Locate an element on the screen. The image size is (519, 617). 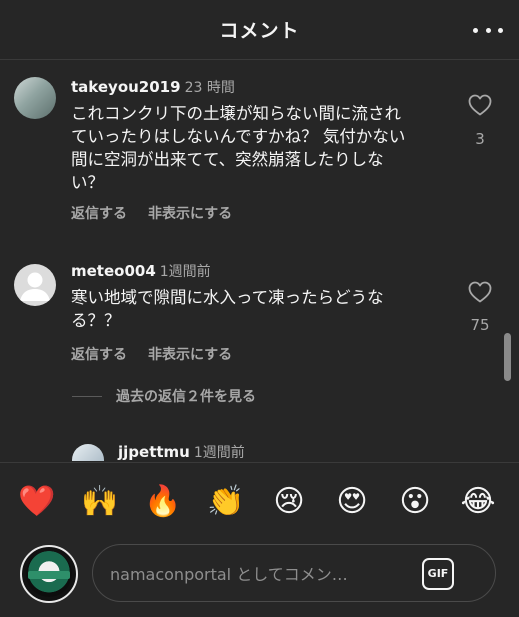
comment-input is located at coordinates (255, 574).